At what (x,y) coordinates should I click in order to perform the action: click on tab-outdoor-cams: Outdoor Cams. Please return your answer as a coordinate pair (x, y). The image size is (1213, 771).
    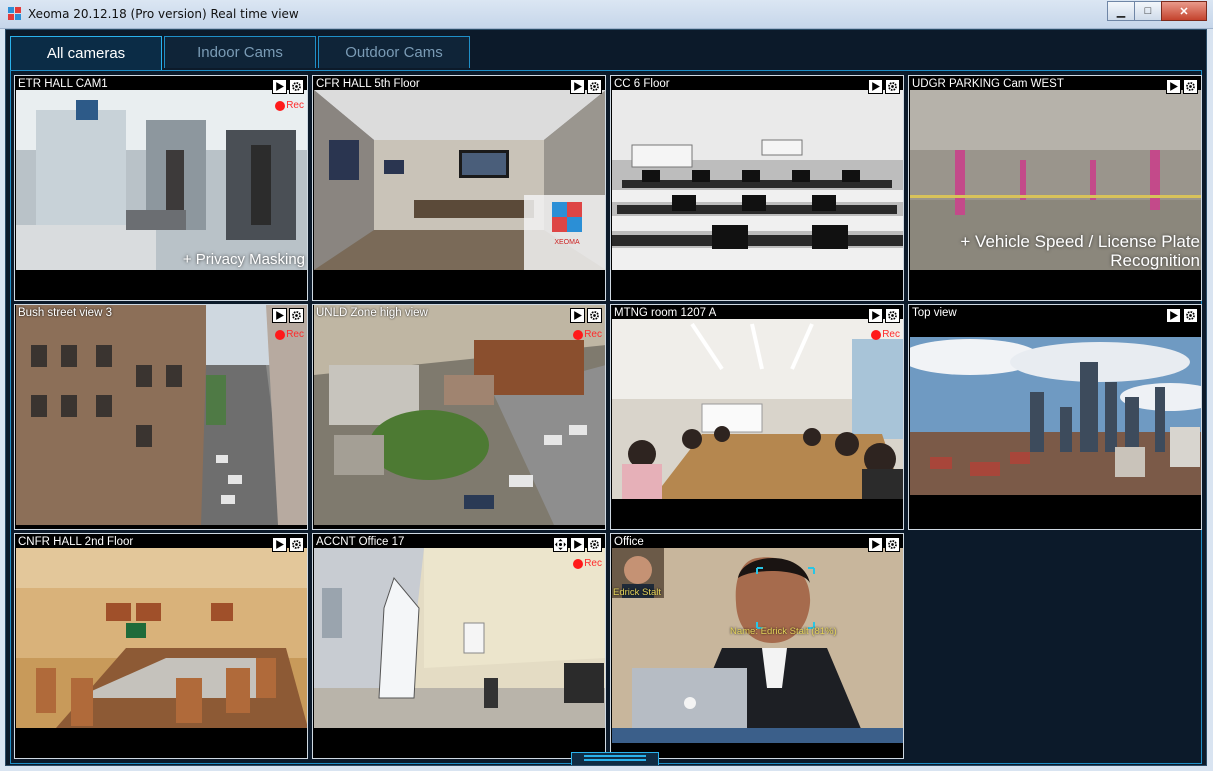
    Looking at the image, I should click on (394, 52).